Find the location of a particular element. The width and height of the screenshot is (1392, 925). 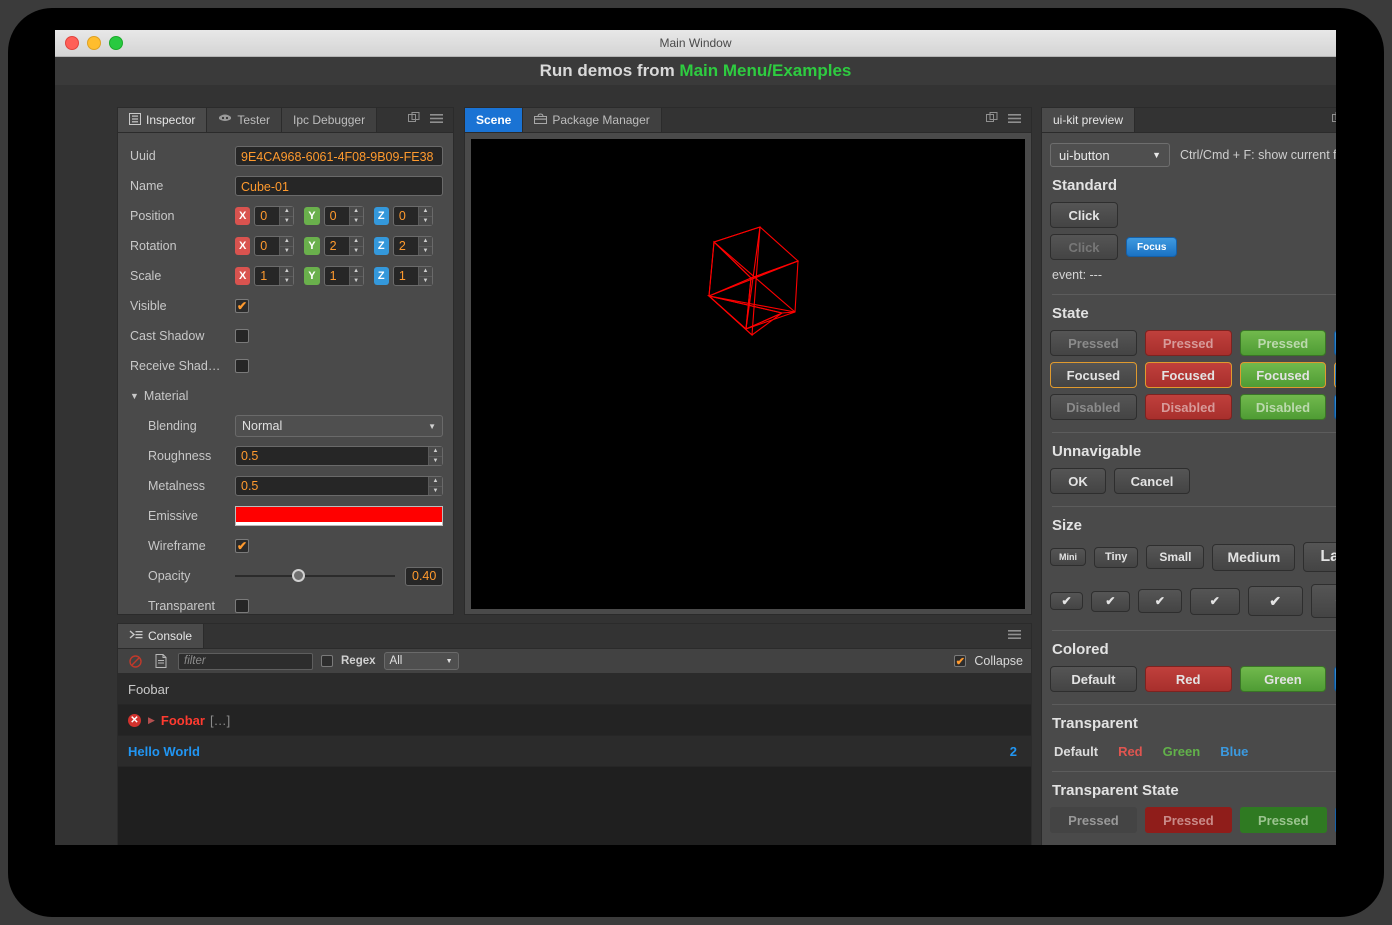

rotation-z-arrows: ▲ ▼ is located at coordinates (424, 246).